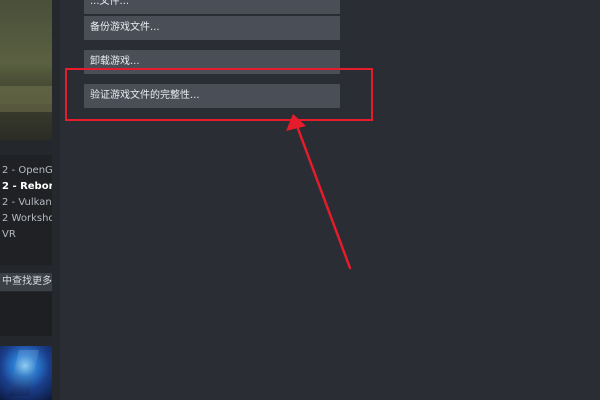 The width and height of the screenshot is (600, 400). I want to click on game-artwork, so click(26, 70).